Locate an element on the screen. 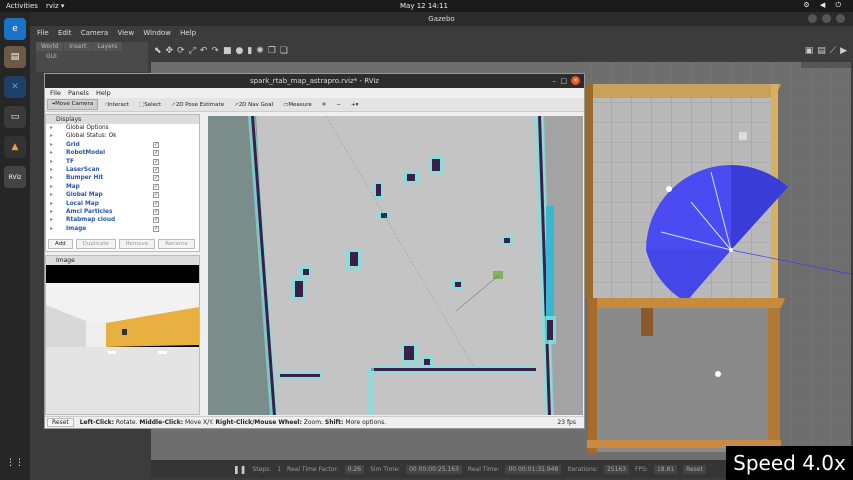  clock: May 12 14:11 is located at coordinates (424, 6).